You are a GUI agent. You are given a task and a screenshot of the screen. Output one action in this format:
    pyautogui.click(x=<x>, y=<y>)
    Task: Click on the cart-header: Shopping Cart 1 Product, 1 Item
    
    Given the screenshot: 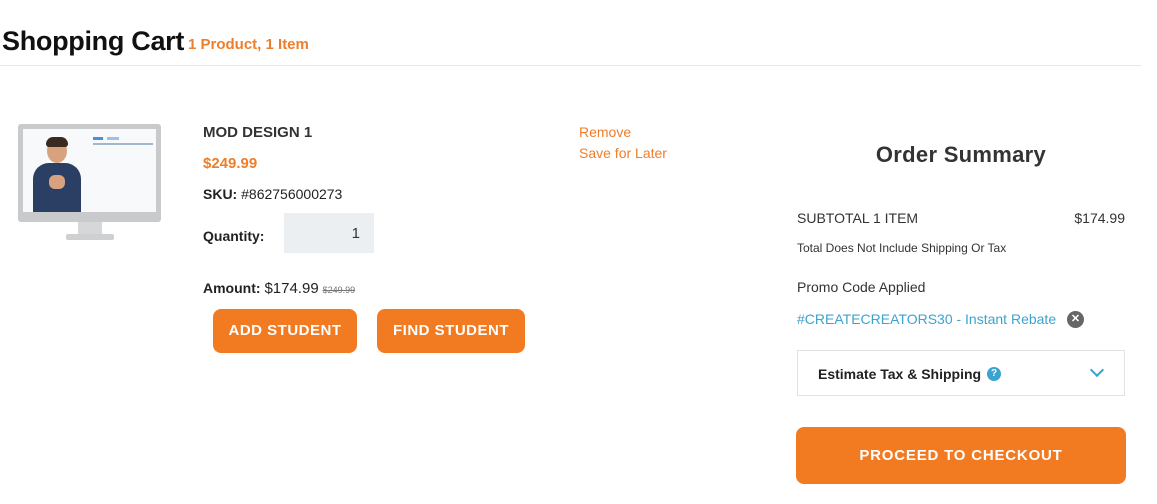 What is the action you would take?
    pyautogui.click(x=570, y=33)
    